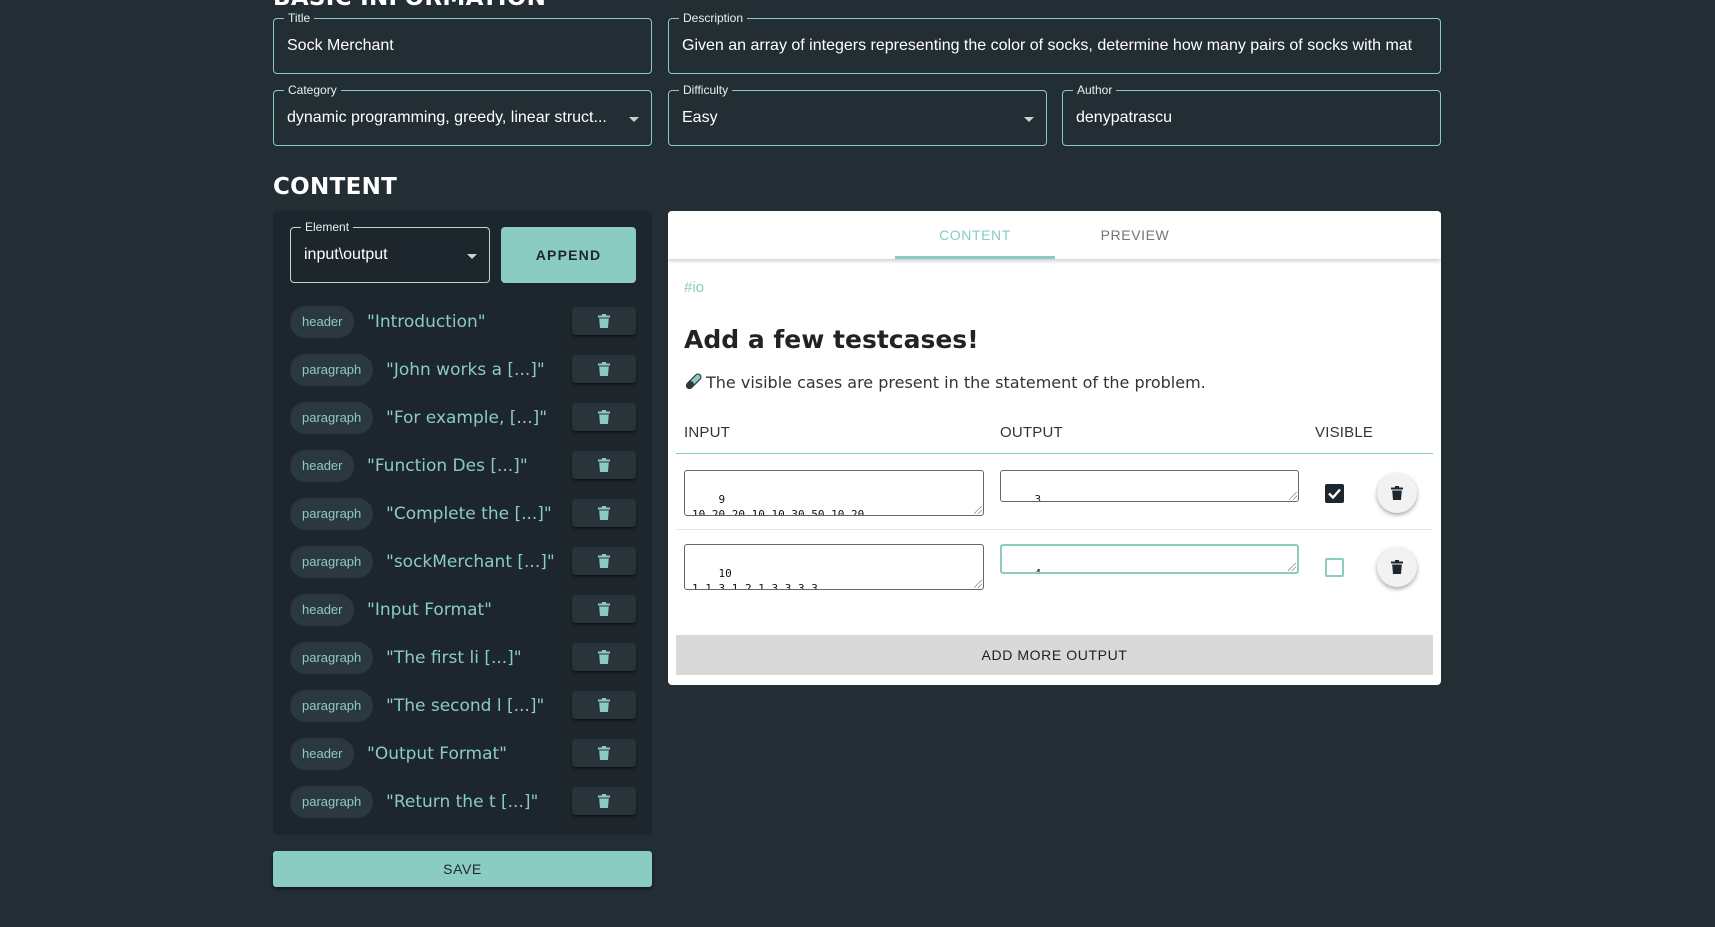 Image resolution: width=1715 pixels, height=927 pixels. What do you see at coordinates (1251, 114) in the screenshot?
I see `author-field: Author denypatrascu` at bounding box center [1251, 114].